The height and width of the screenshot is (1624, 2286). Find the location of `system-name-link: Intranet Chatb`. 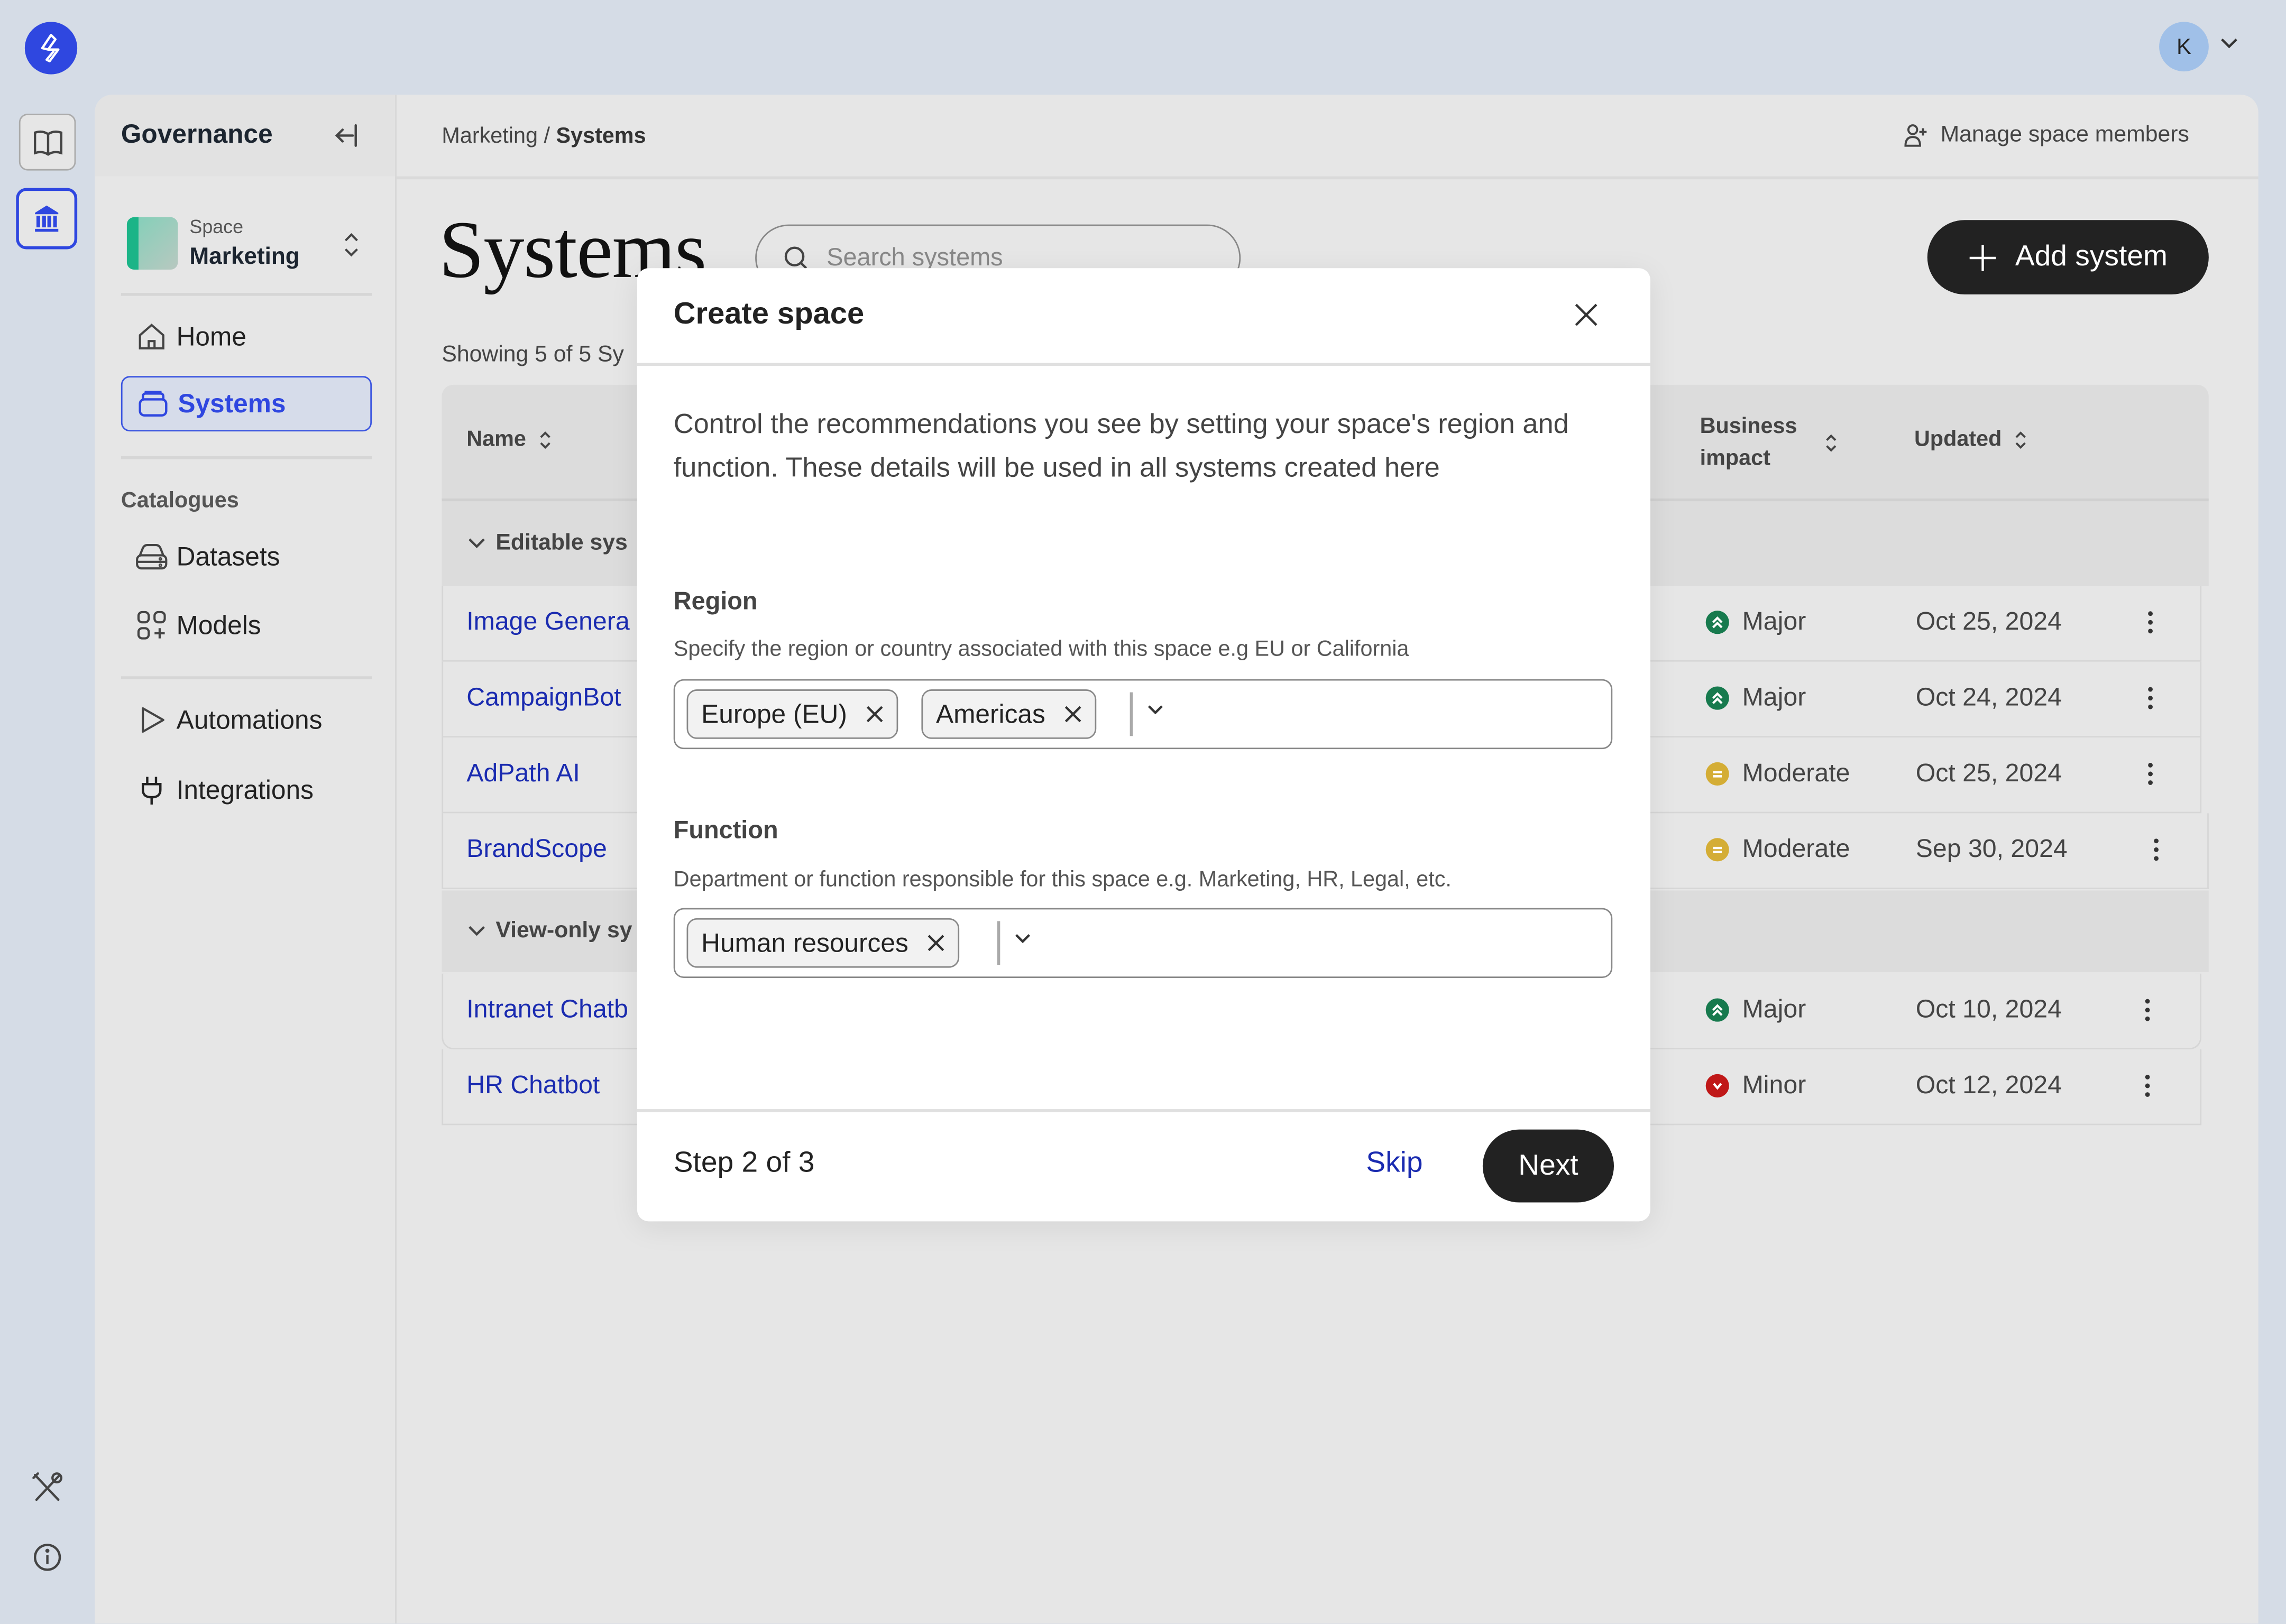

system-name-link: Intranet Chatb is located at coordinates (547, 1010).